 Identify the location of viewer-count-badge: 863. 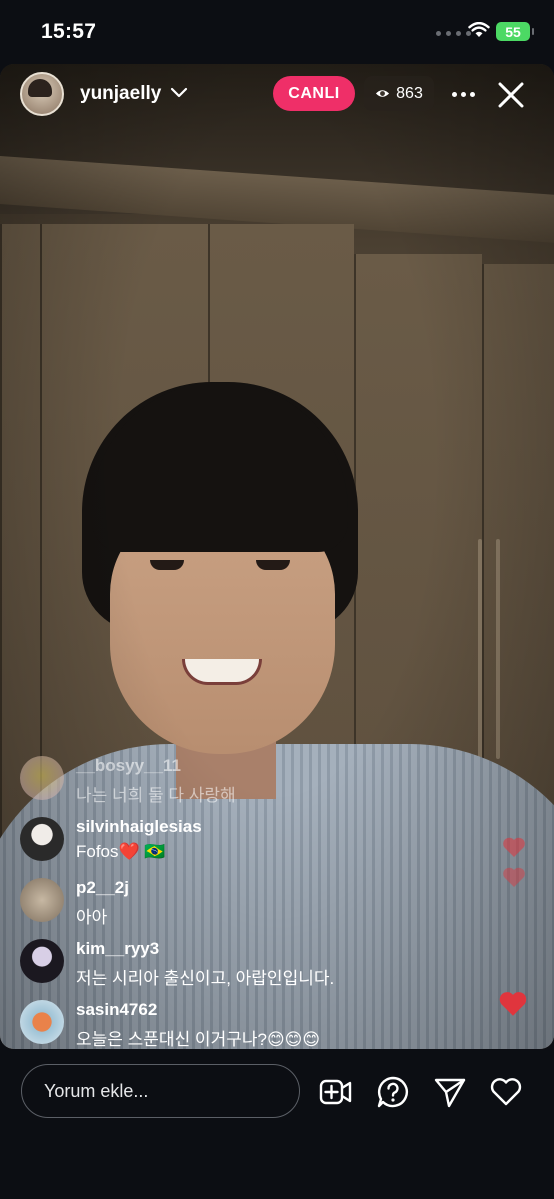
(399, 93).